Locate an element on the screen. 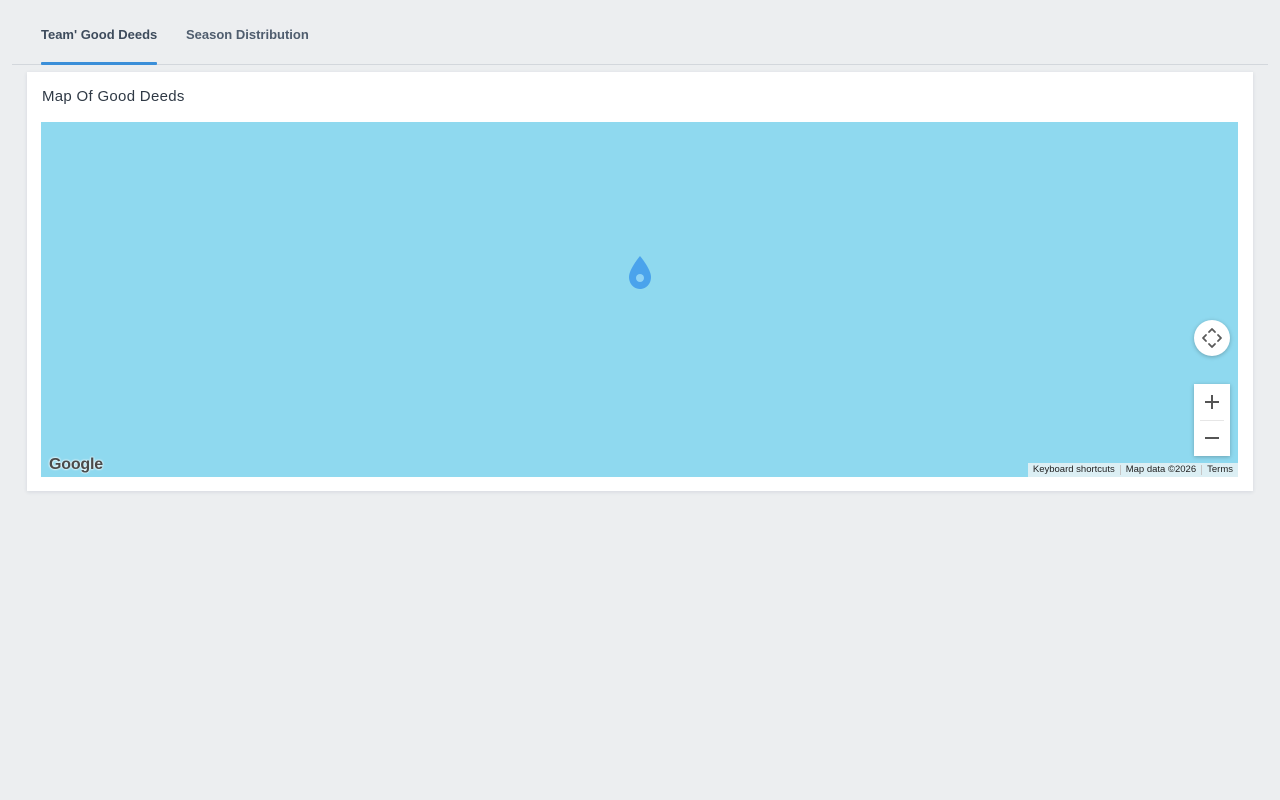 The width and height of the screenshot is (1280, 800). keyboard-shortcuts-link: Keyboard shortcuts is located at coordinates (1074, 470).